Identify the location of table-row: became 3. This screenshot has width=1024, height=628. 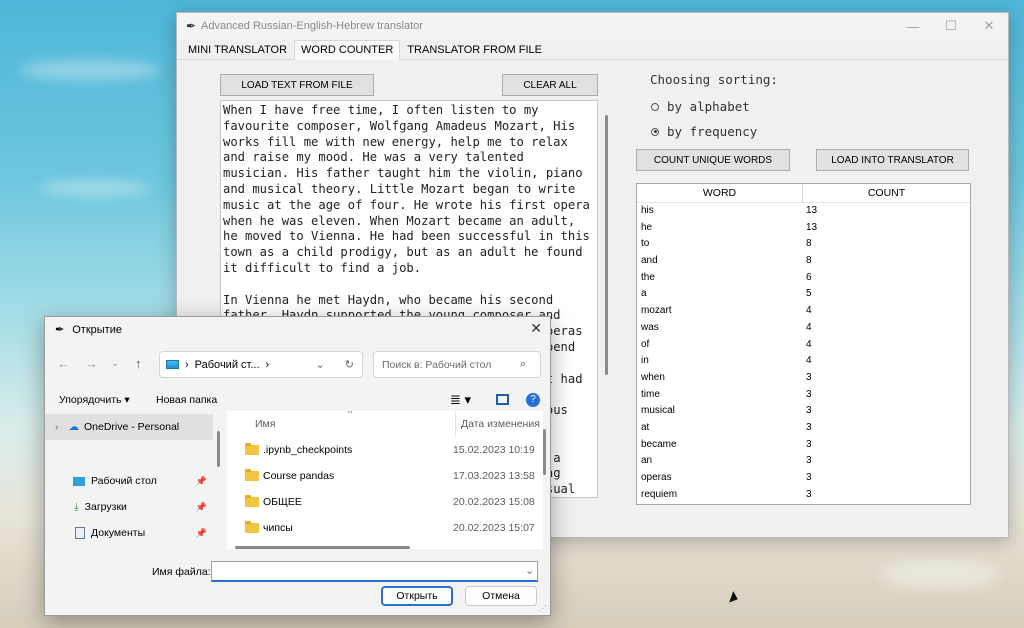
(803, 445).